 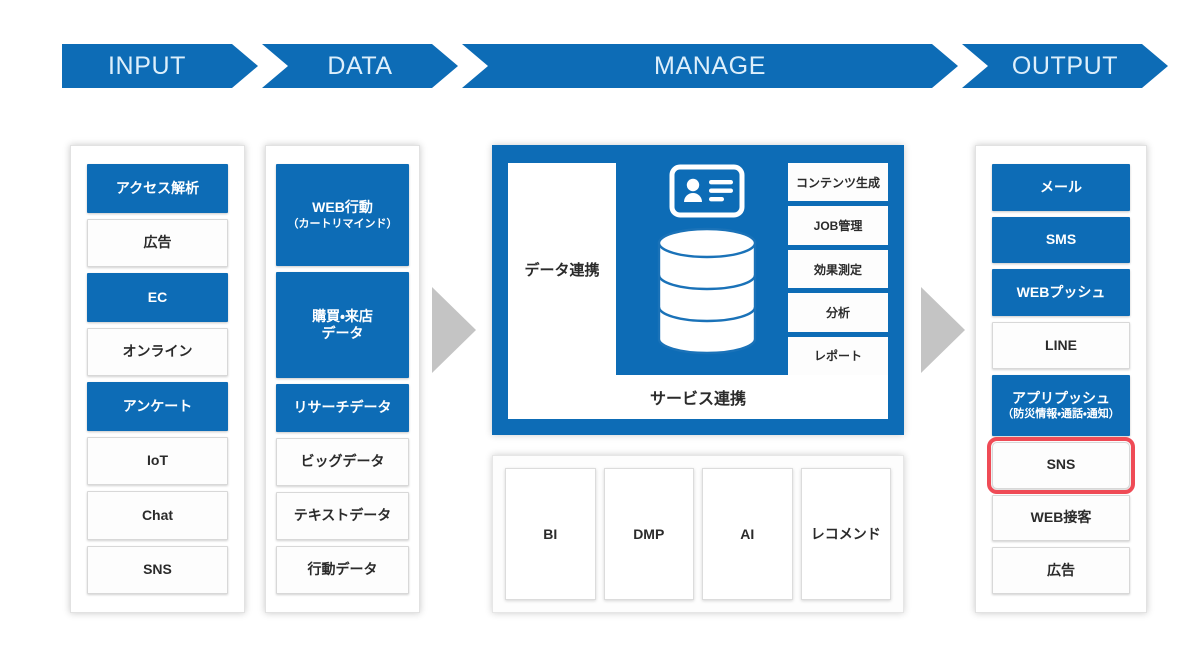 I want to click on chip-sublabel: （カートリマインド）, so click(x=342, y=223).